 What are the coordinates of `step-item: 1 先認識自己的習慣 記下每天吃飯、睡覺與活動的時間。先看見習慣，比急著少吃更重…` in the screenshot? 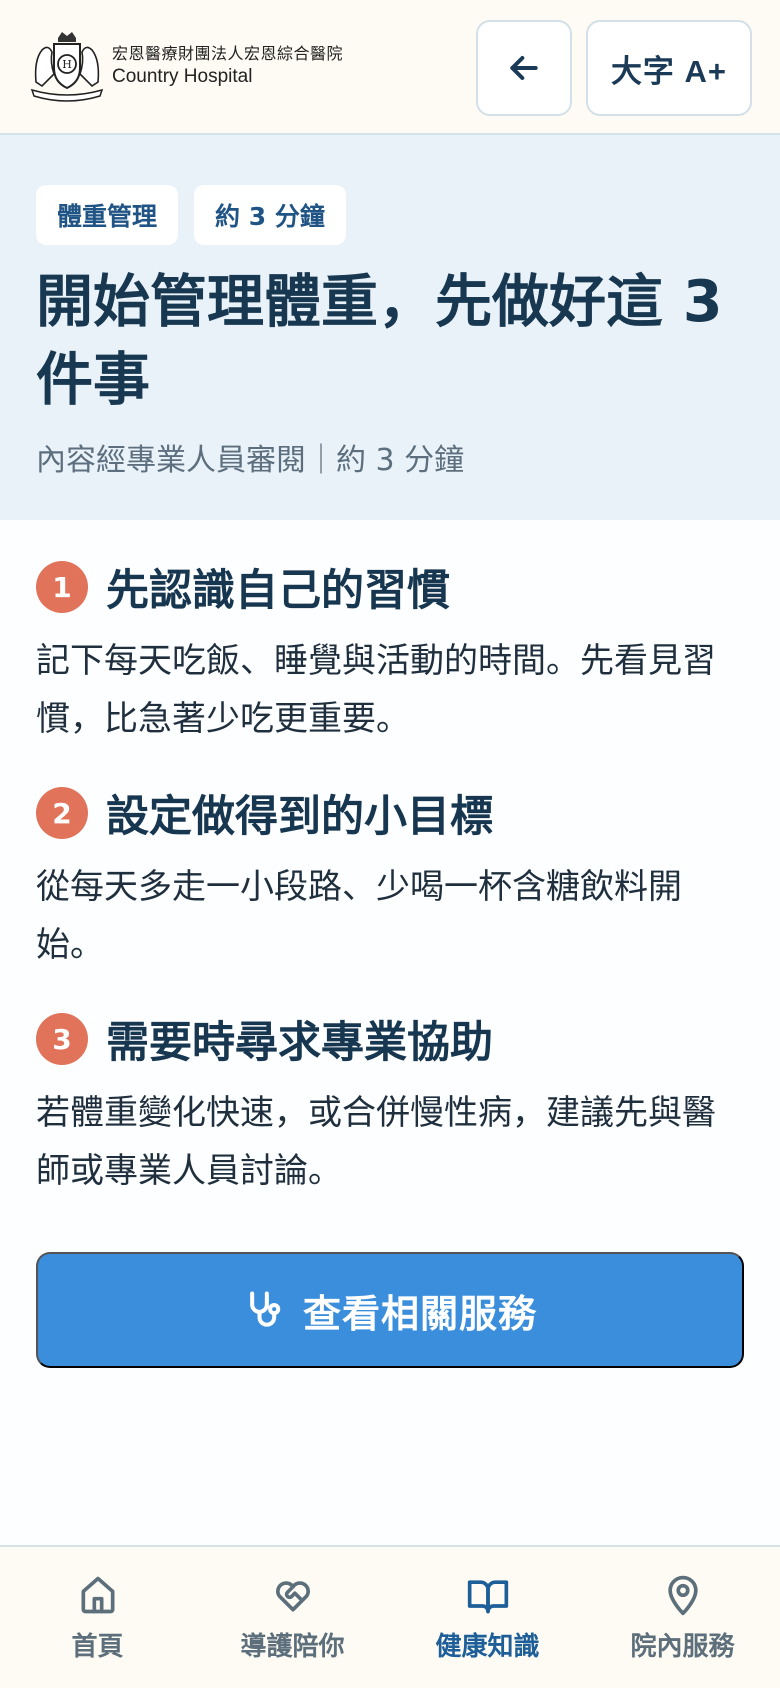 It's located at (391, 652).